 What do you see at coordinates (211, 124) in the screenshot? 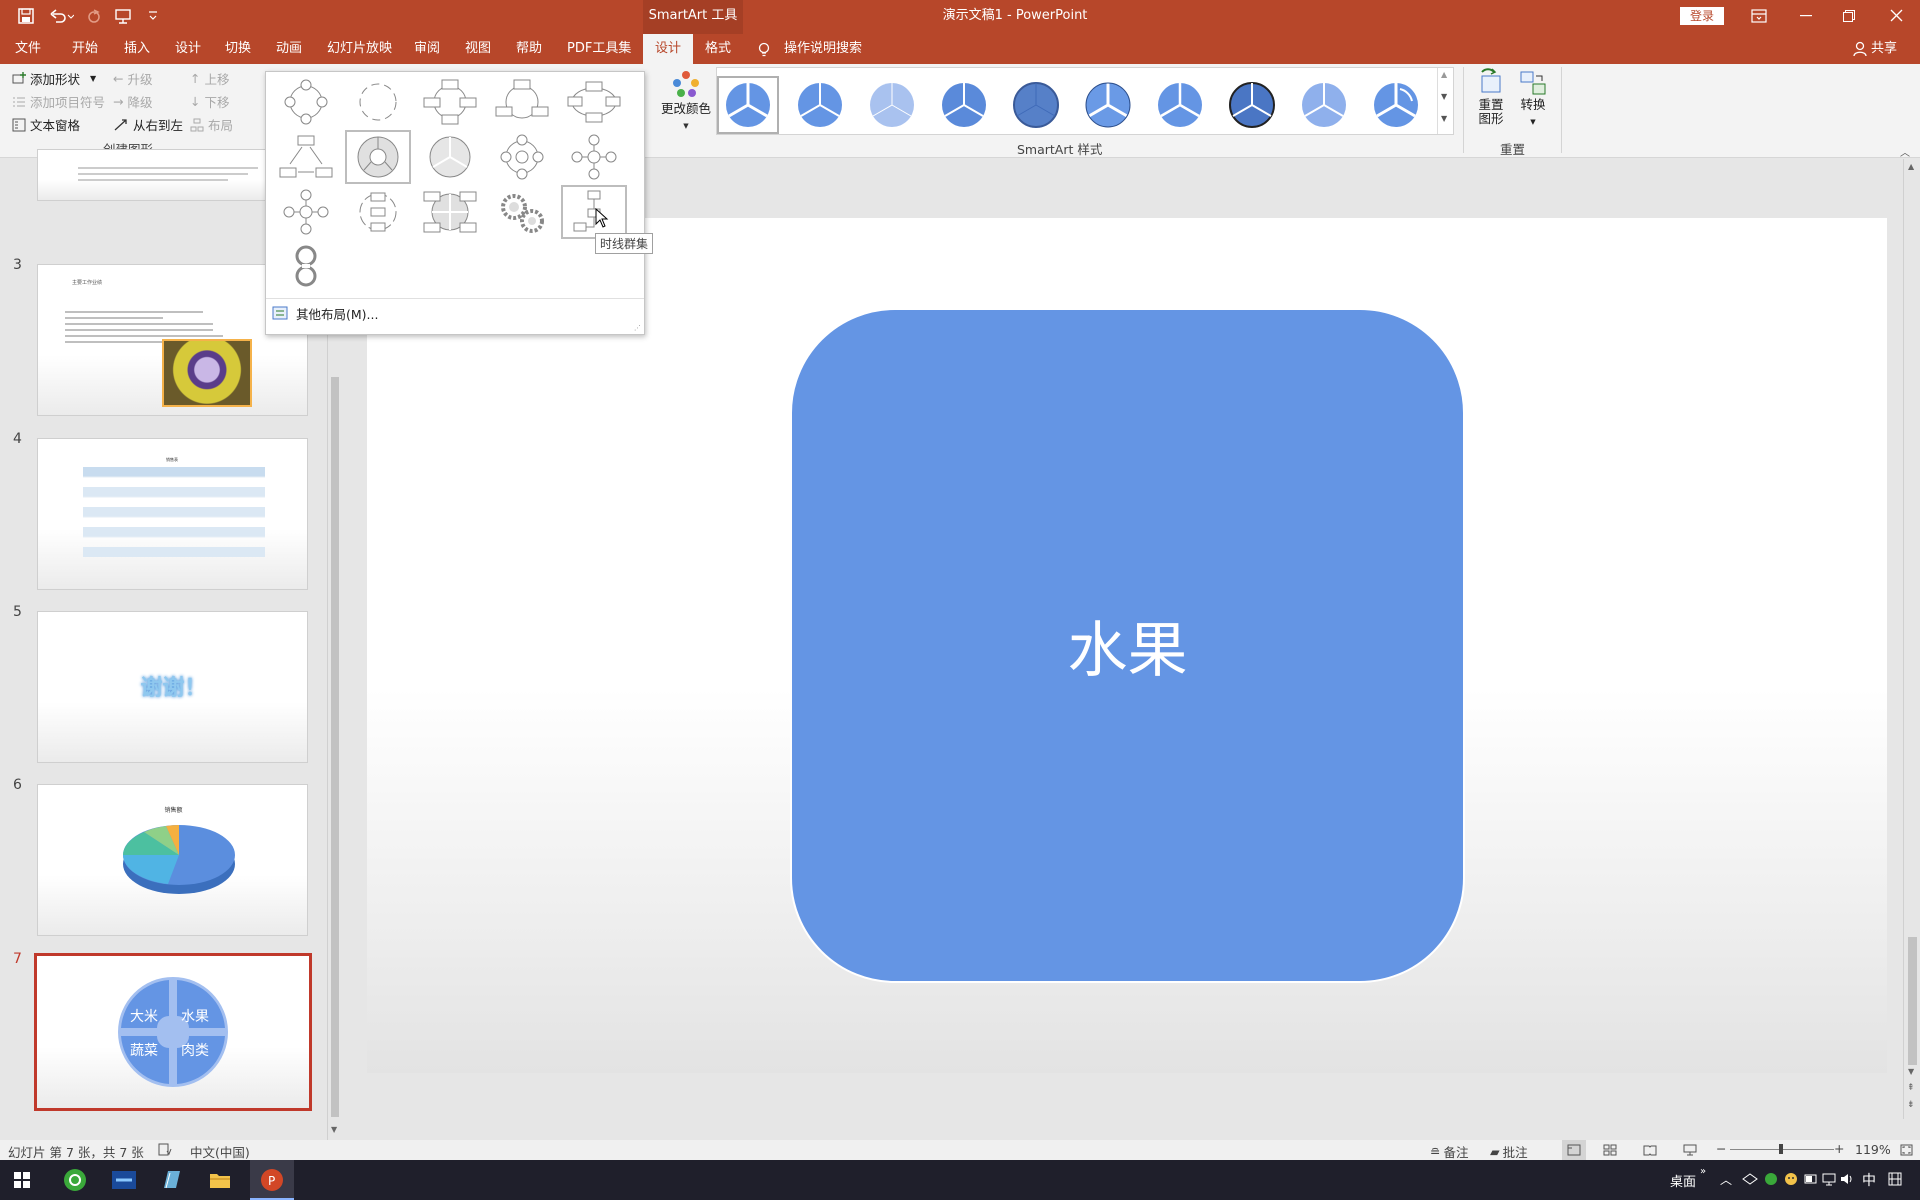
I see `layout-button: 布局` at bounding box center [211, 124].